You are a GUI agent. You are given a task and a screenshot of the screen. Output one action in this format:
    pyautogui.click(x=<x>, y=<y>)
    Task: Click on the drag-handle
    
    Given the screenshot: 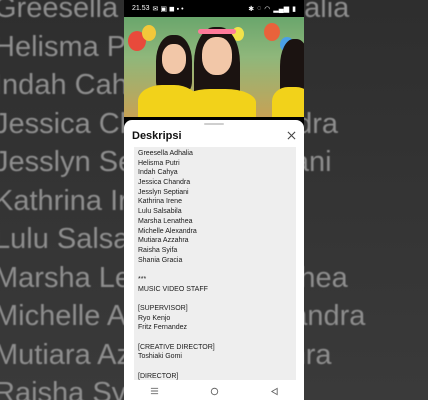 What is the action you would take?
    pyautogui.click(x=214, y=124)
    